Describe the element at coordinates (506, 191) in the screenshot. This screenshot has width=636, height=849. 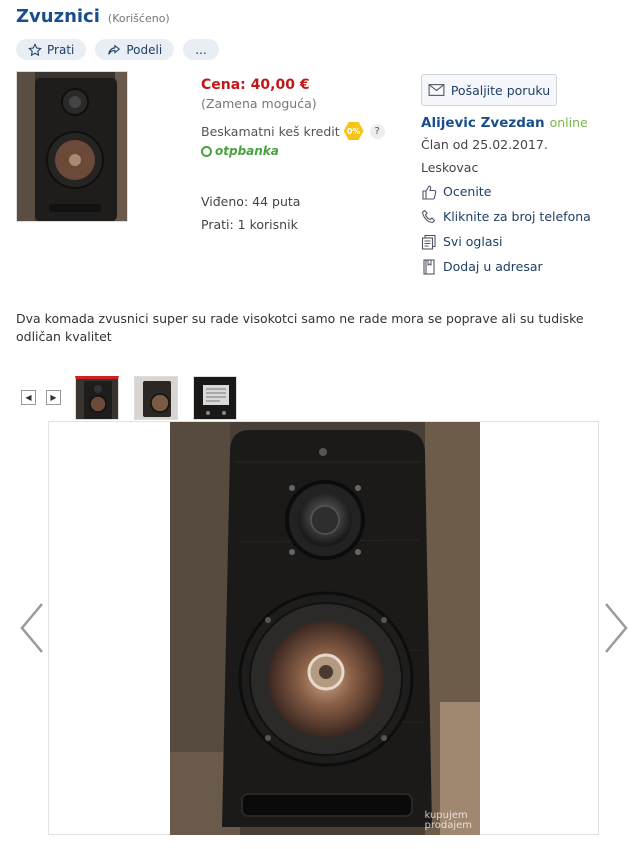
I see `rate-seller-link: Ocenite` at that location.